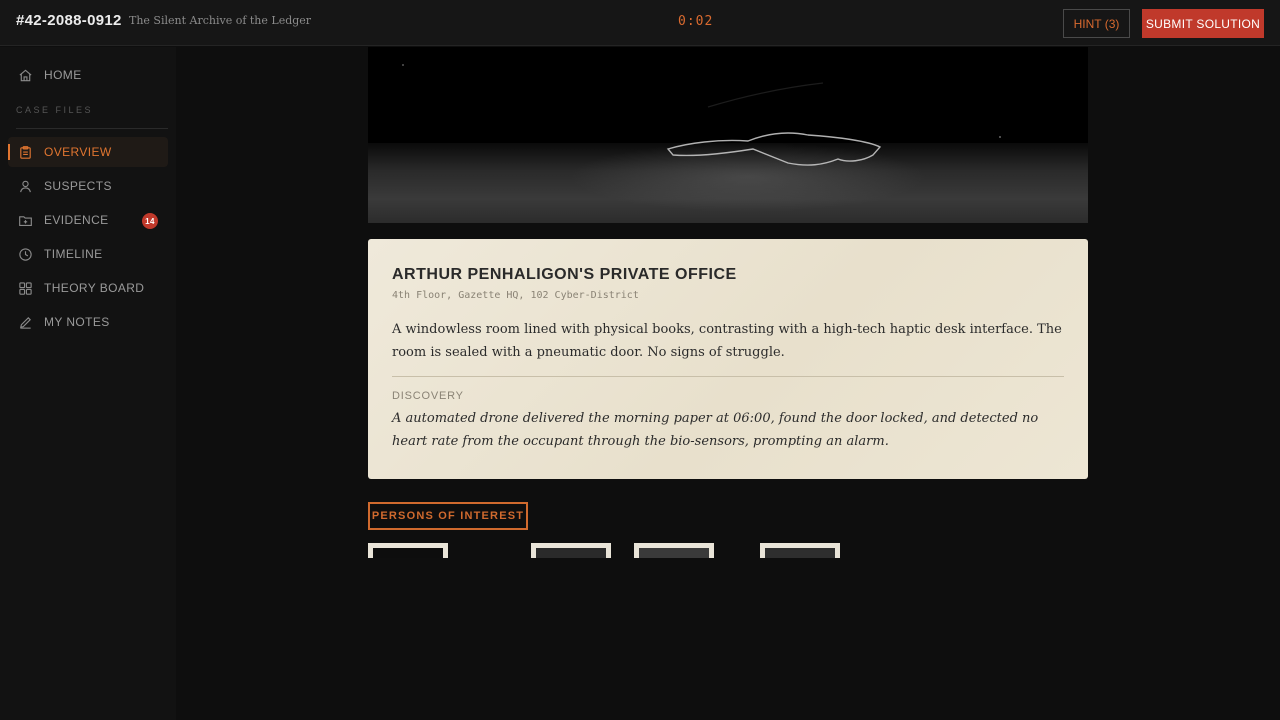 This screenshot has height=720, width=1280. Describe the element at coordinates (88, 75) in the screenshot. I see `sidebar-item-home: HOME` at that location.